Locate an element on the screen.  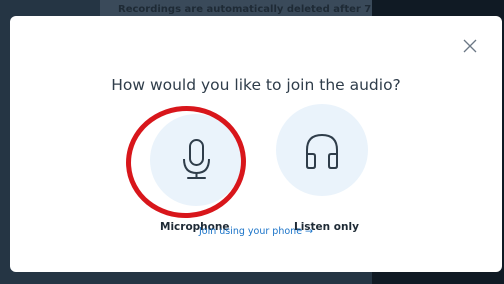
headphones-icon is located at coordinates (322, 151).